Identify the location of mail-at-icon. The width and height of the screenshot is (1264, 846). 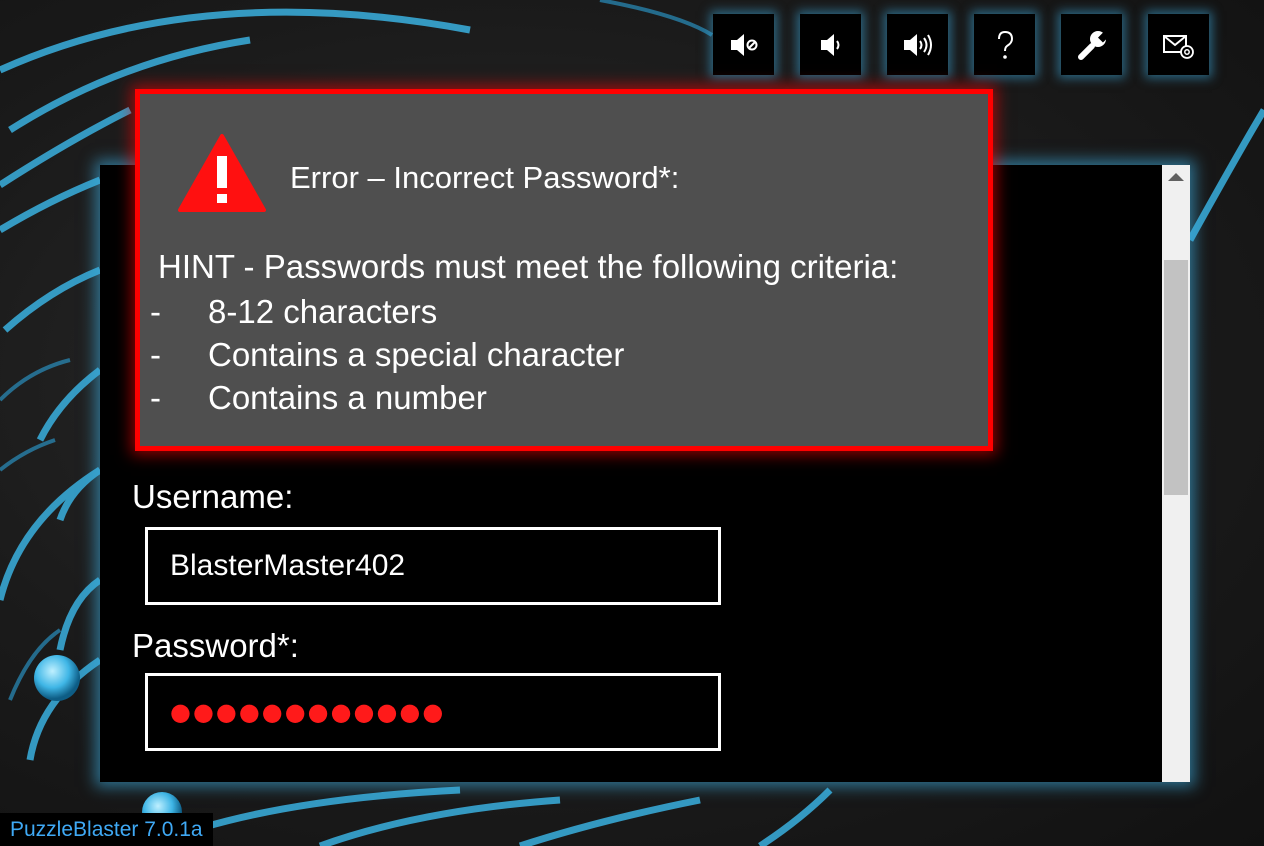
(1178, 46).